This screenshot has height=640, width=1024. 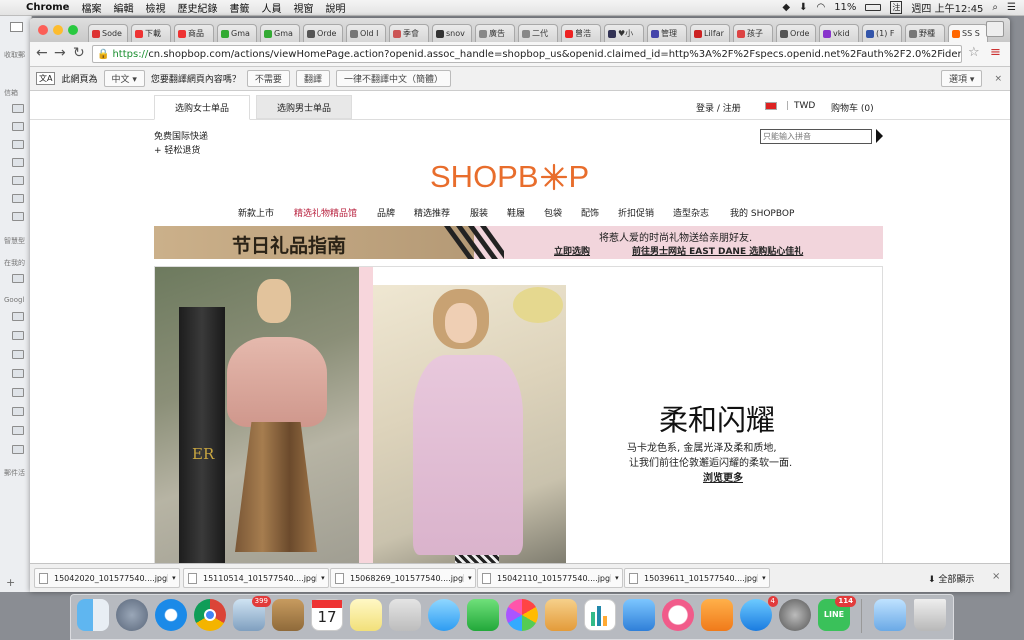 What do you see at coordinates (795, 615) in the screenshot?
I see `system-preferences-icon` at bounding box center [795, 615].